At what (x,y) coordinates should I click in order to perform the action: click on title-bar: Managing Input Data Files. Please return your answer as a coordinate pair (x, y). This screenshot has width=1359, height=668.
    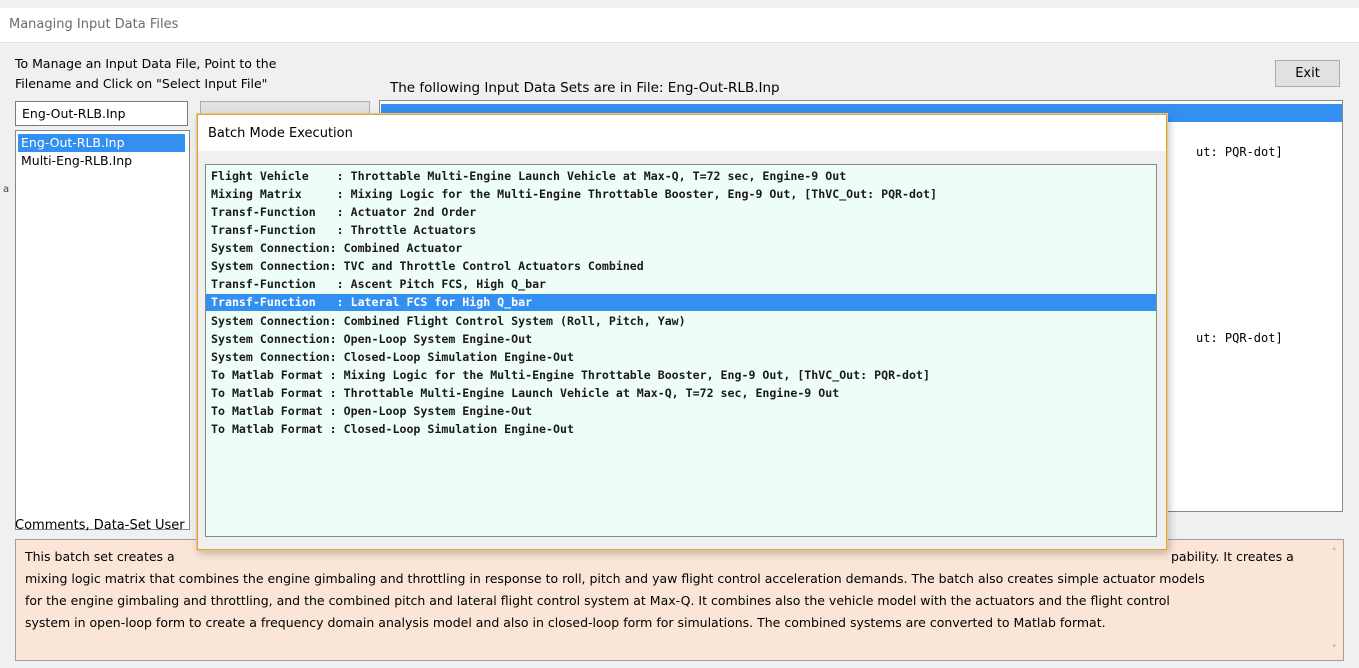
    Looking at the image, I should click on (679, 25).